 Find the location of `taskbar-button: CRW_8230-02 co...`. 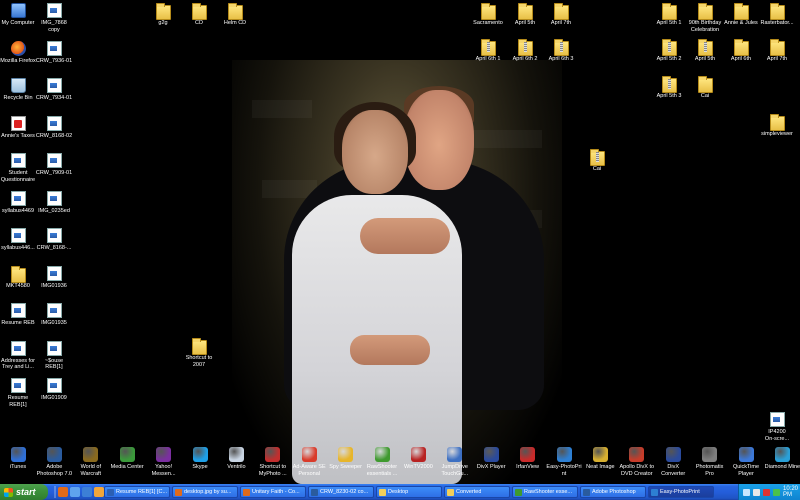

taskbar-button: CRW_8230-02 co... is located at coordinates (341, 492).